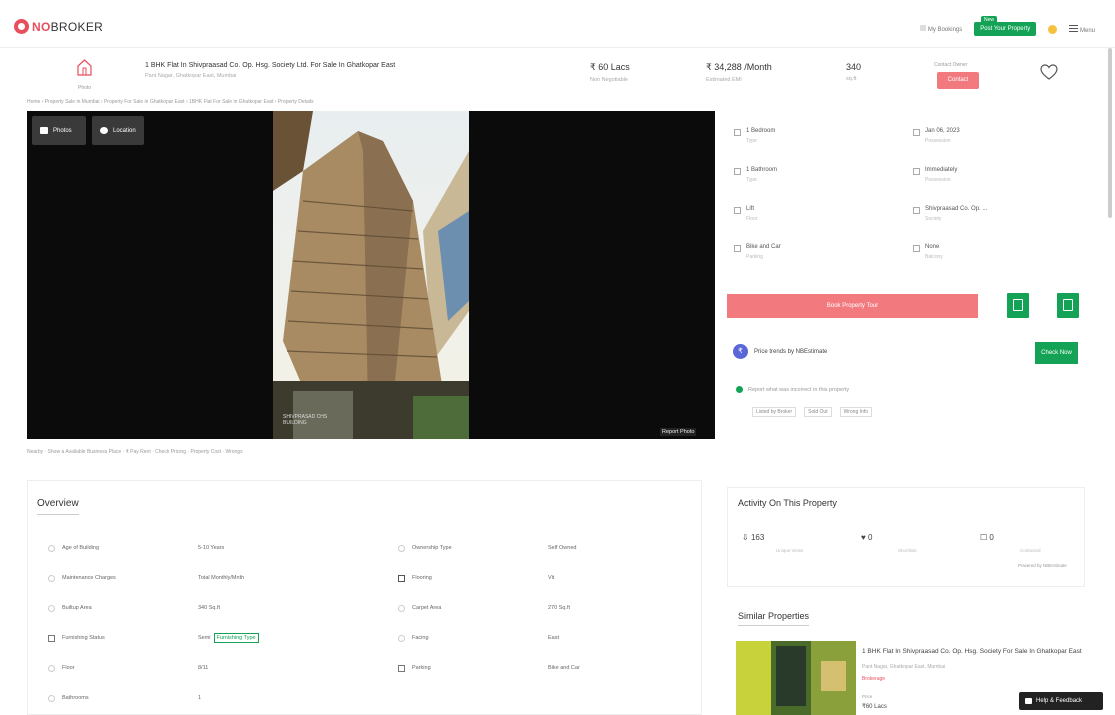  I want to click on floor-icon, so click(51, 668).